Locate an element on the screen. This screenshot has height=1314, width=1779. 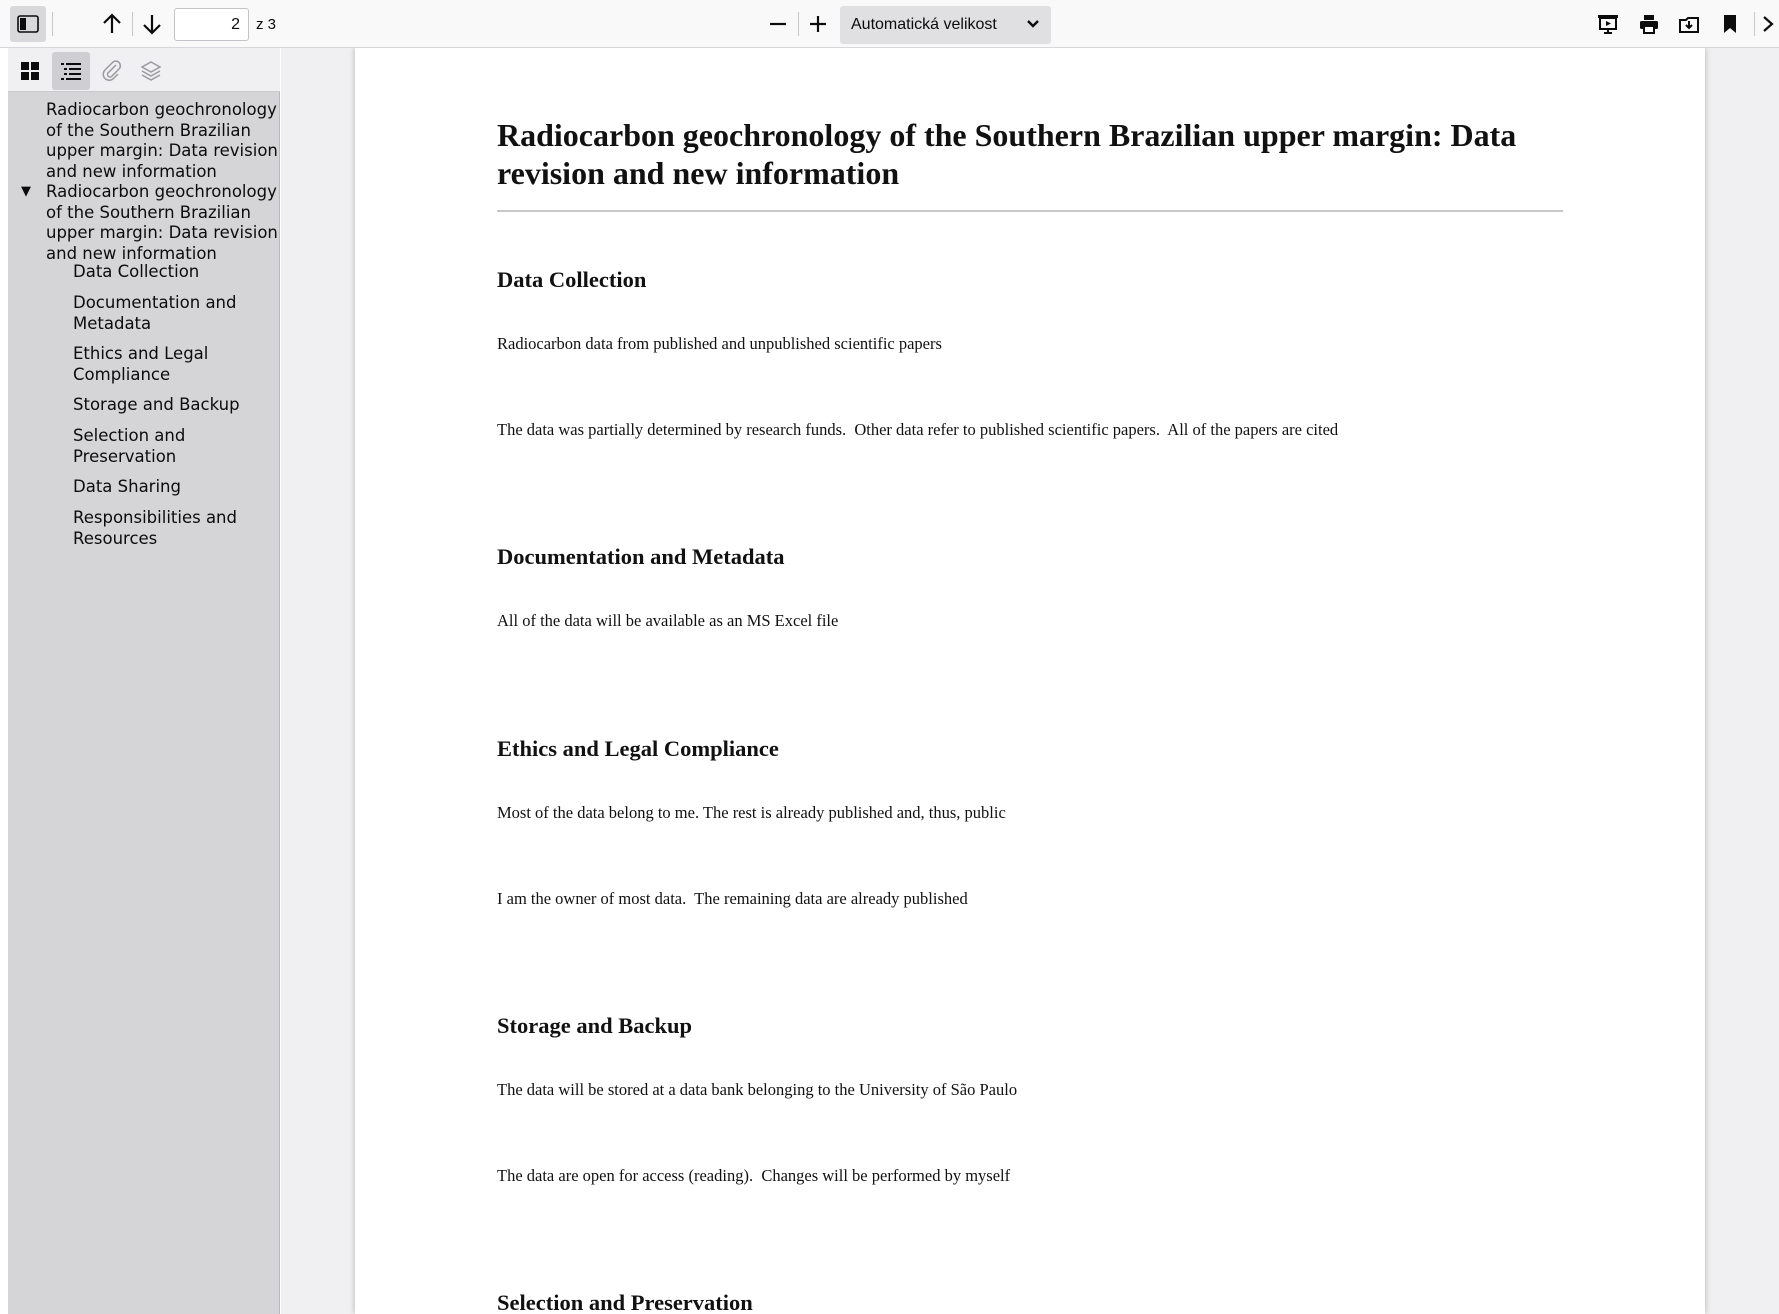
page-count: z 3 is located at coordinates (266, 24).